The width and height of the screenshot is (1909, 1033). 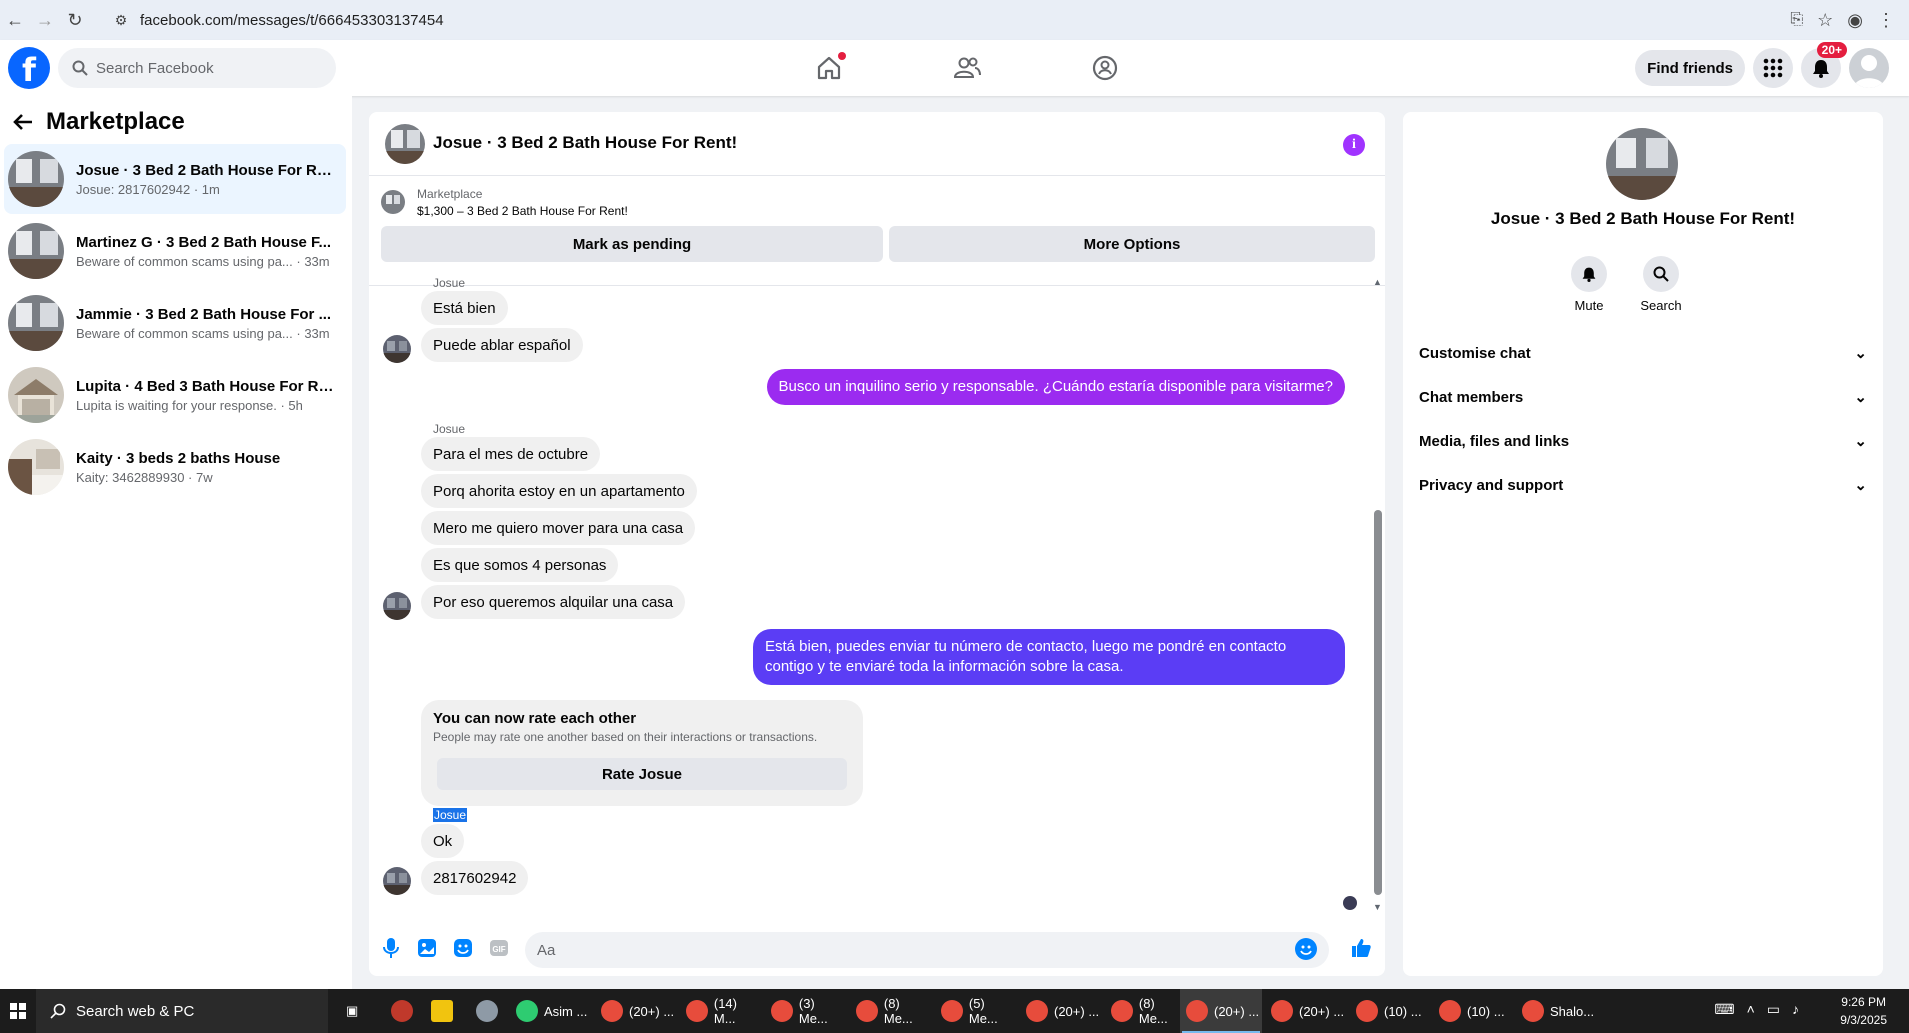 What do you see at coordinates (1354, 145) in the screenshot?
I see `info-icon: i` at bounding box center [1354, 145].